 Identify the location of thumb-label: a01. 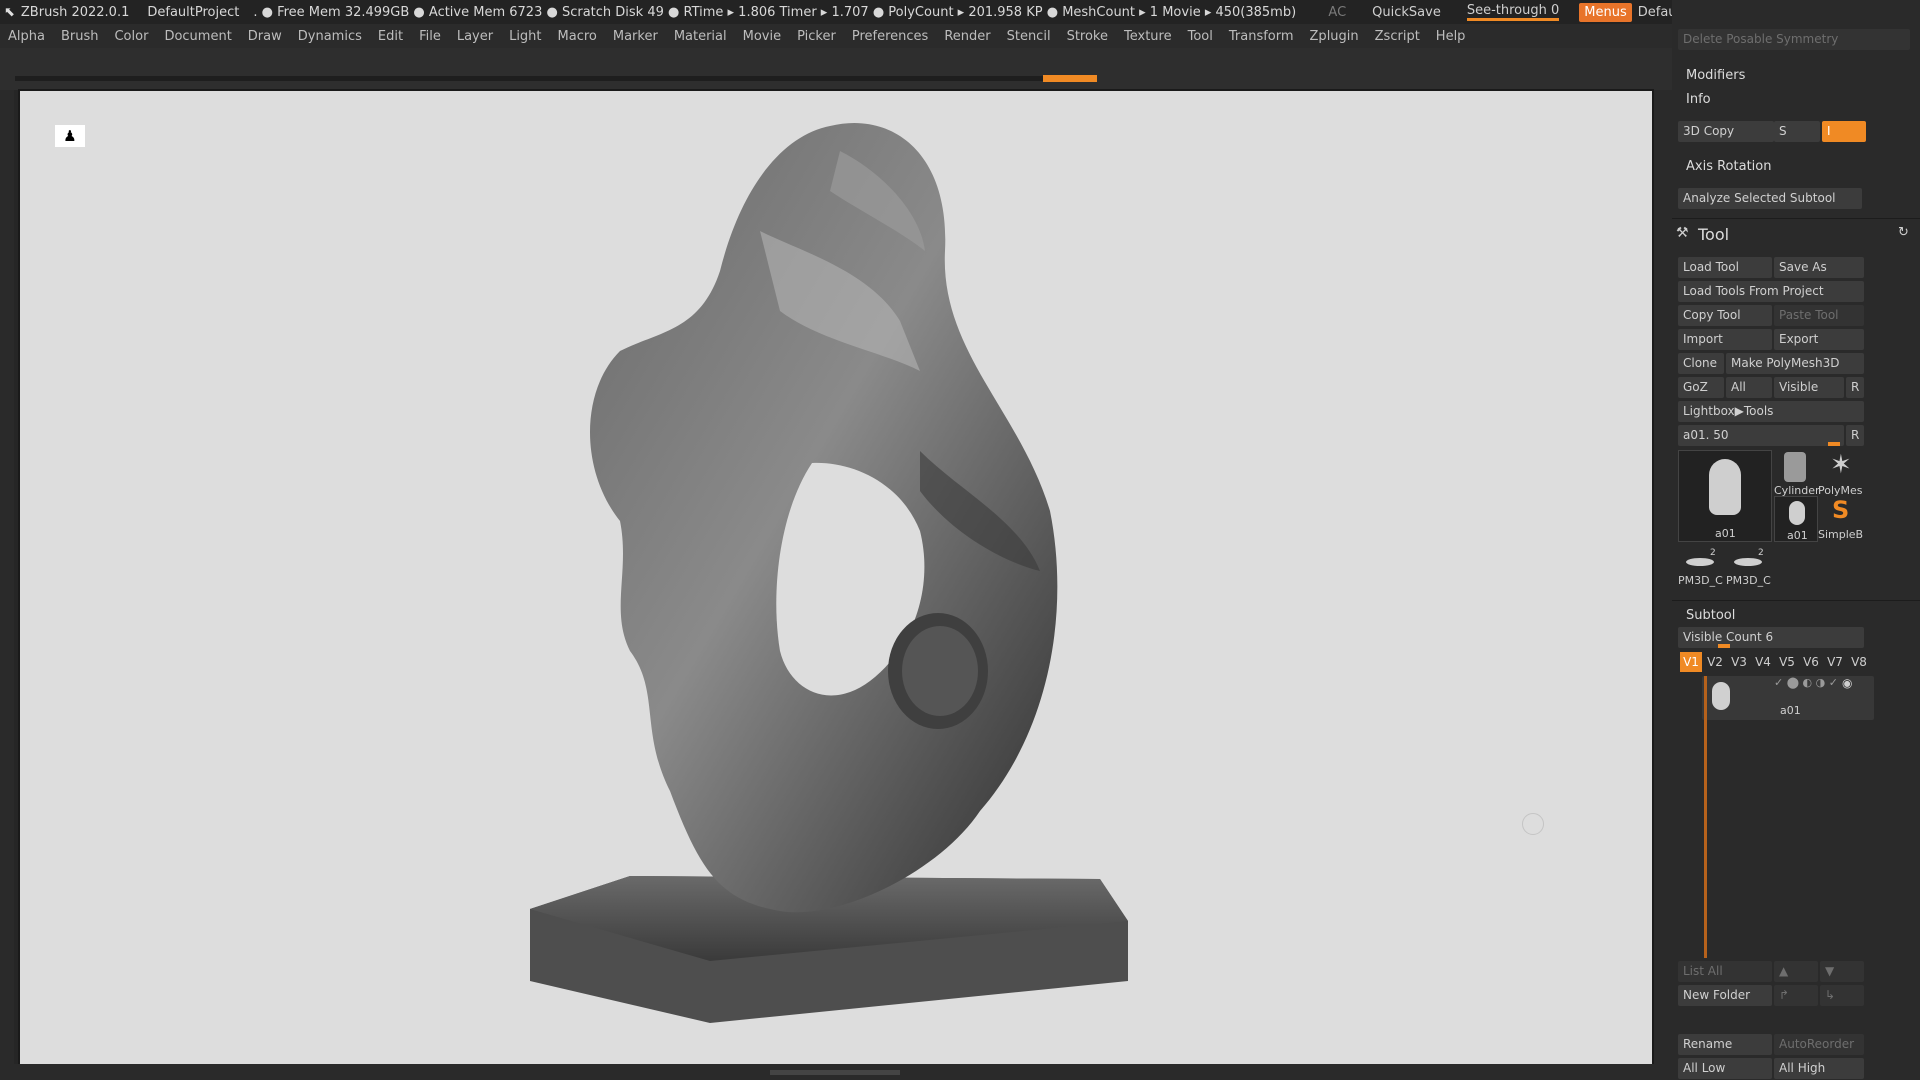
(1797, 535).